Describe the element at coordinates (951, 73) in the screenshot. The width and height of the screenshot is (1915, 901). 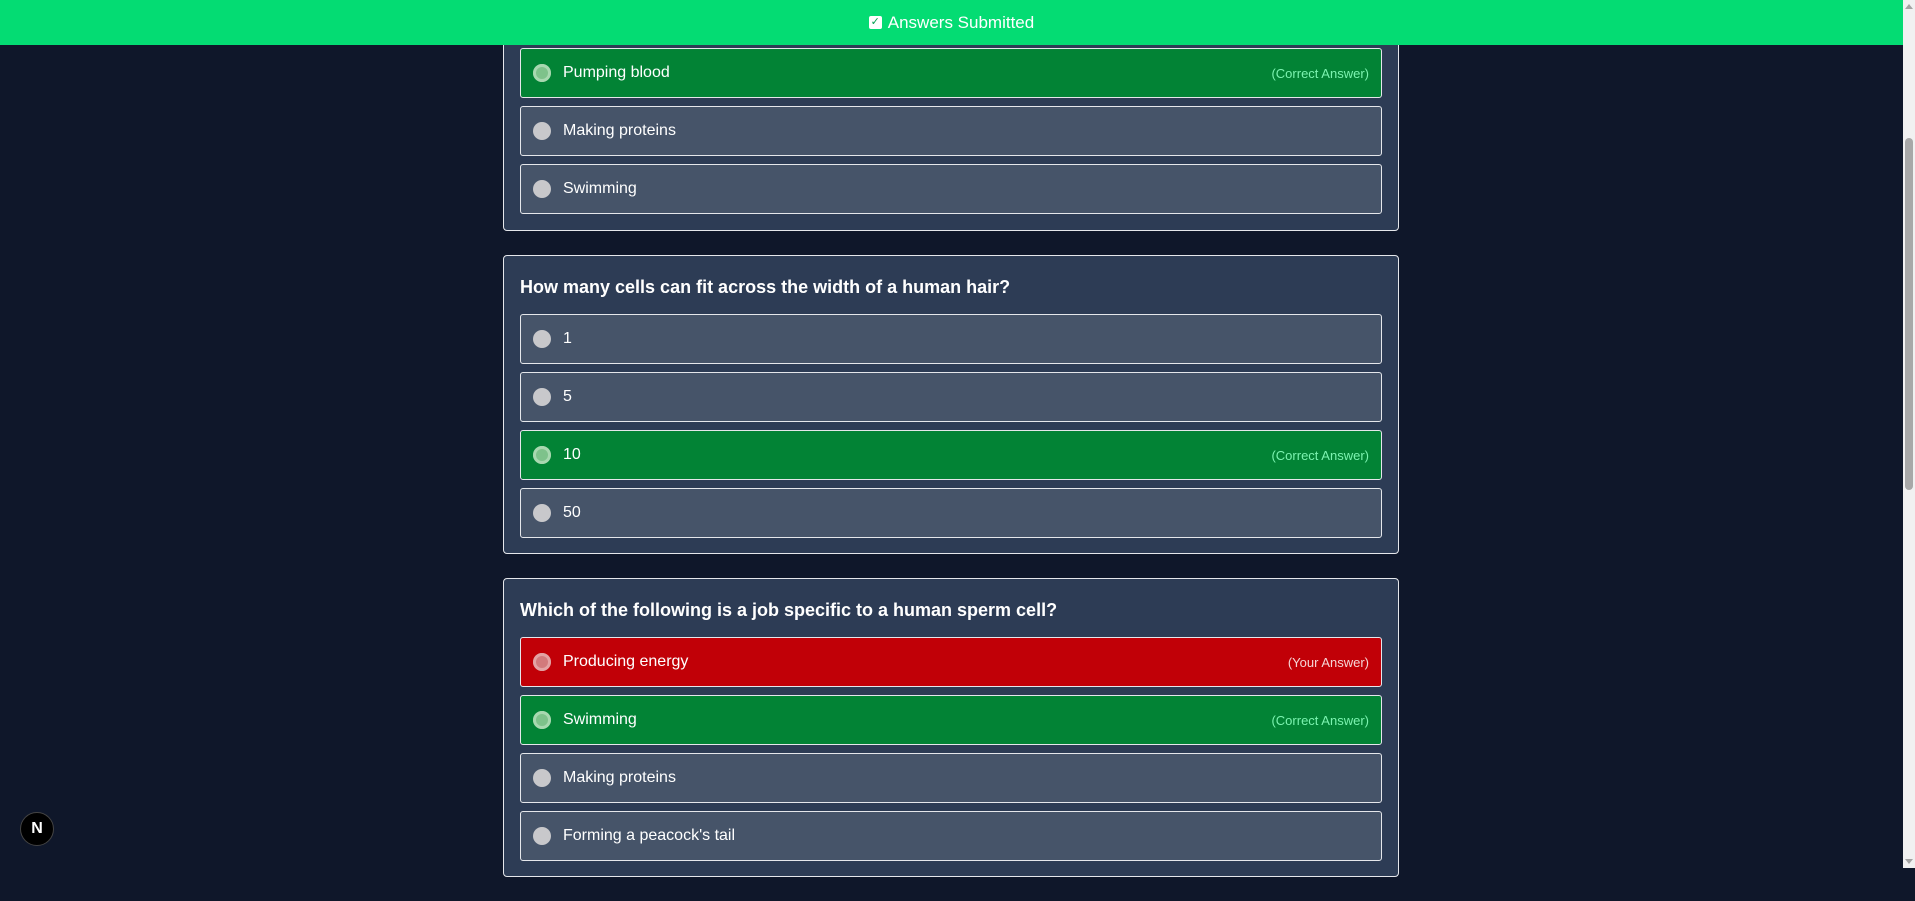
I see `answer-option: Pumping blood (Correct Answer)` at that location.